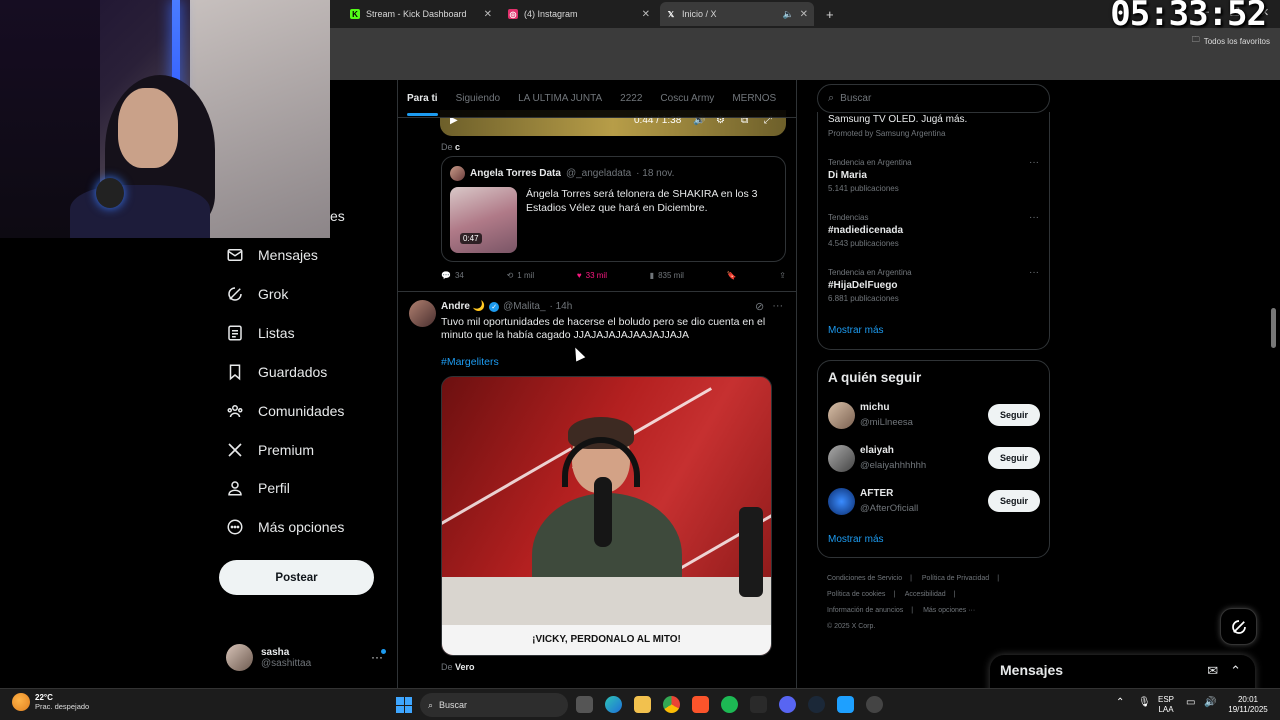 The height and width of the screenshot is (720, 1280). What do you see at coordinates (260, 333) in the screenshot?
I see `nav-item-lists: Listas` at bounding box center [260, 333].